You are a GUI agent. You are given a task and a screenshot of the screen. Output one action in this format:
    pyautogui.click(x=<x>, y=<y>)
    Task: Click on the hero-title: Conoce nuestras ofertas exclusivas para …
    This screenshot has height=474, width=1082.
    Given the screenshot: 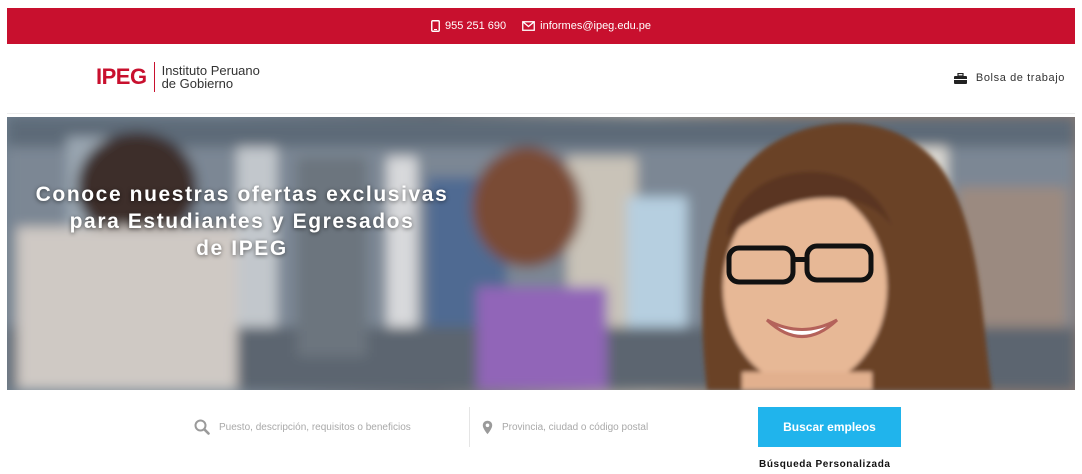 What is the action you would take?
    pyautogui.click(x=242, y=221)
    